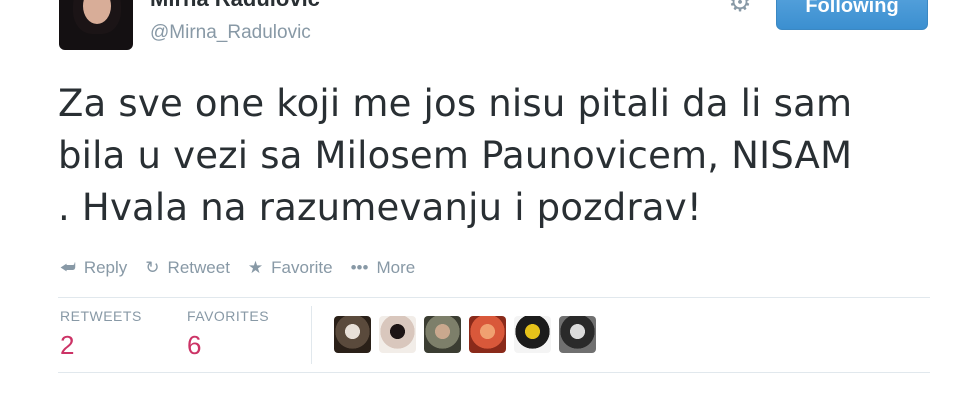 The width and height of the screenshot is (980, 400). What do you see at coordinates (68, 267) in the screenshot?
I see `reply-icon: ⮨` at bounding box center [68, 267].